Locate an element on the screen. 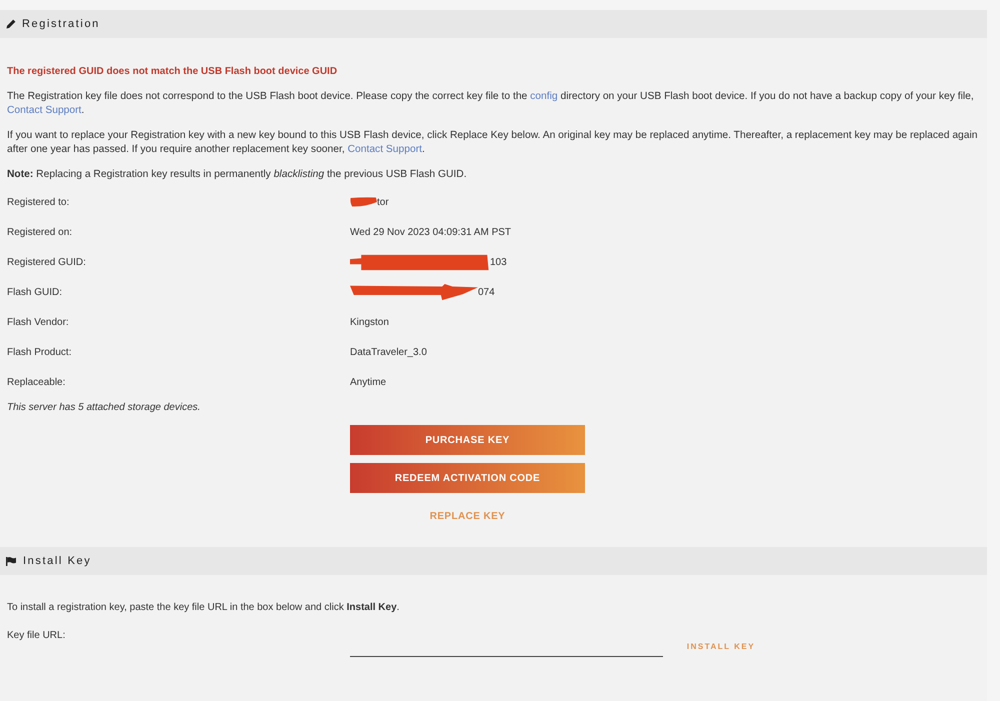  pencil-icon is located at coordinates (11, 24).